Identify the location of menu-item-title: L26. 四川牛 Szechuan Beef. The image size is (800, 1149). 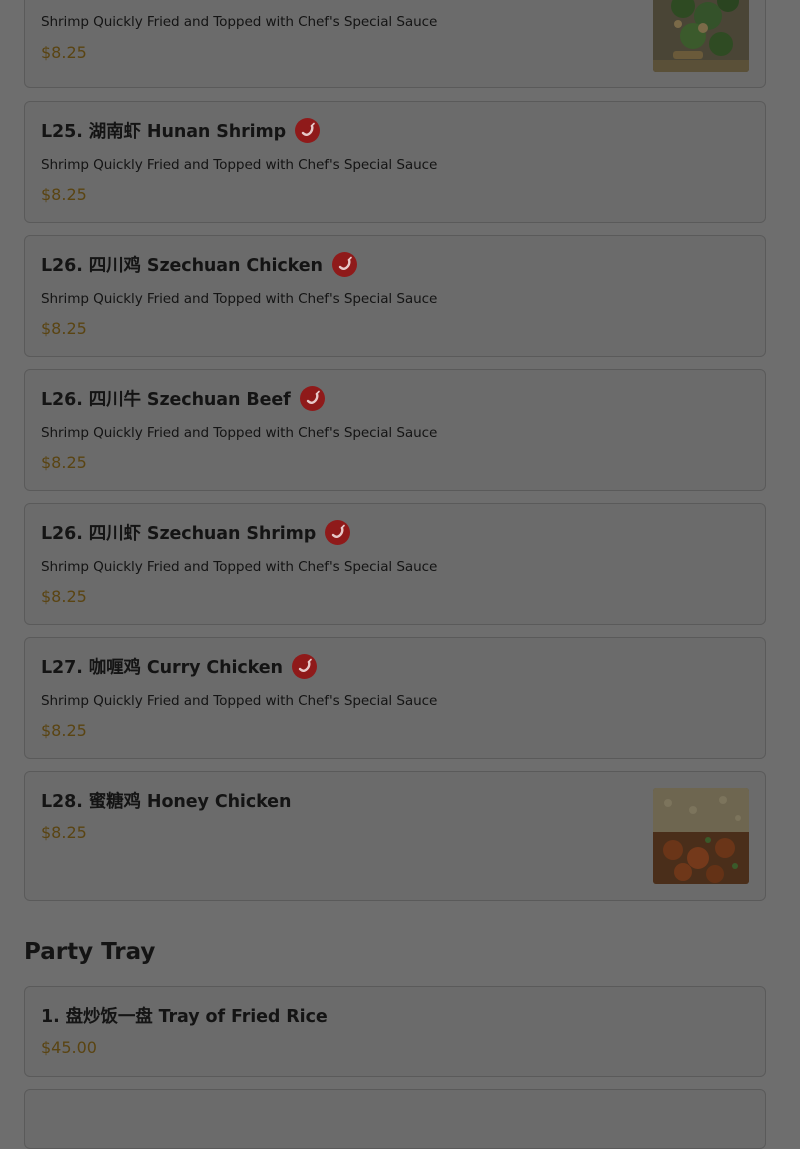
(166, 400).